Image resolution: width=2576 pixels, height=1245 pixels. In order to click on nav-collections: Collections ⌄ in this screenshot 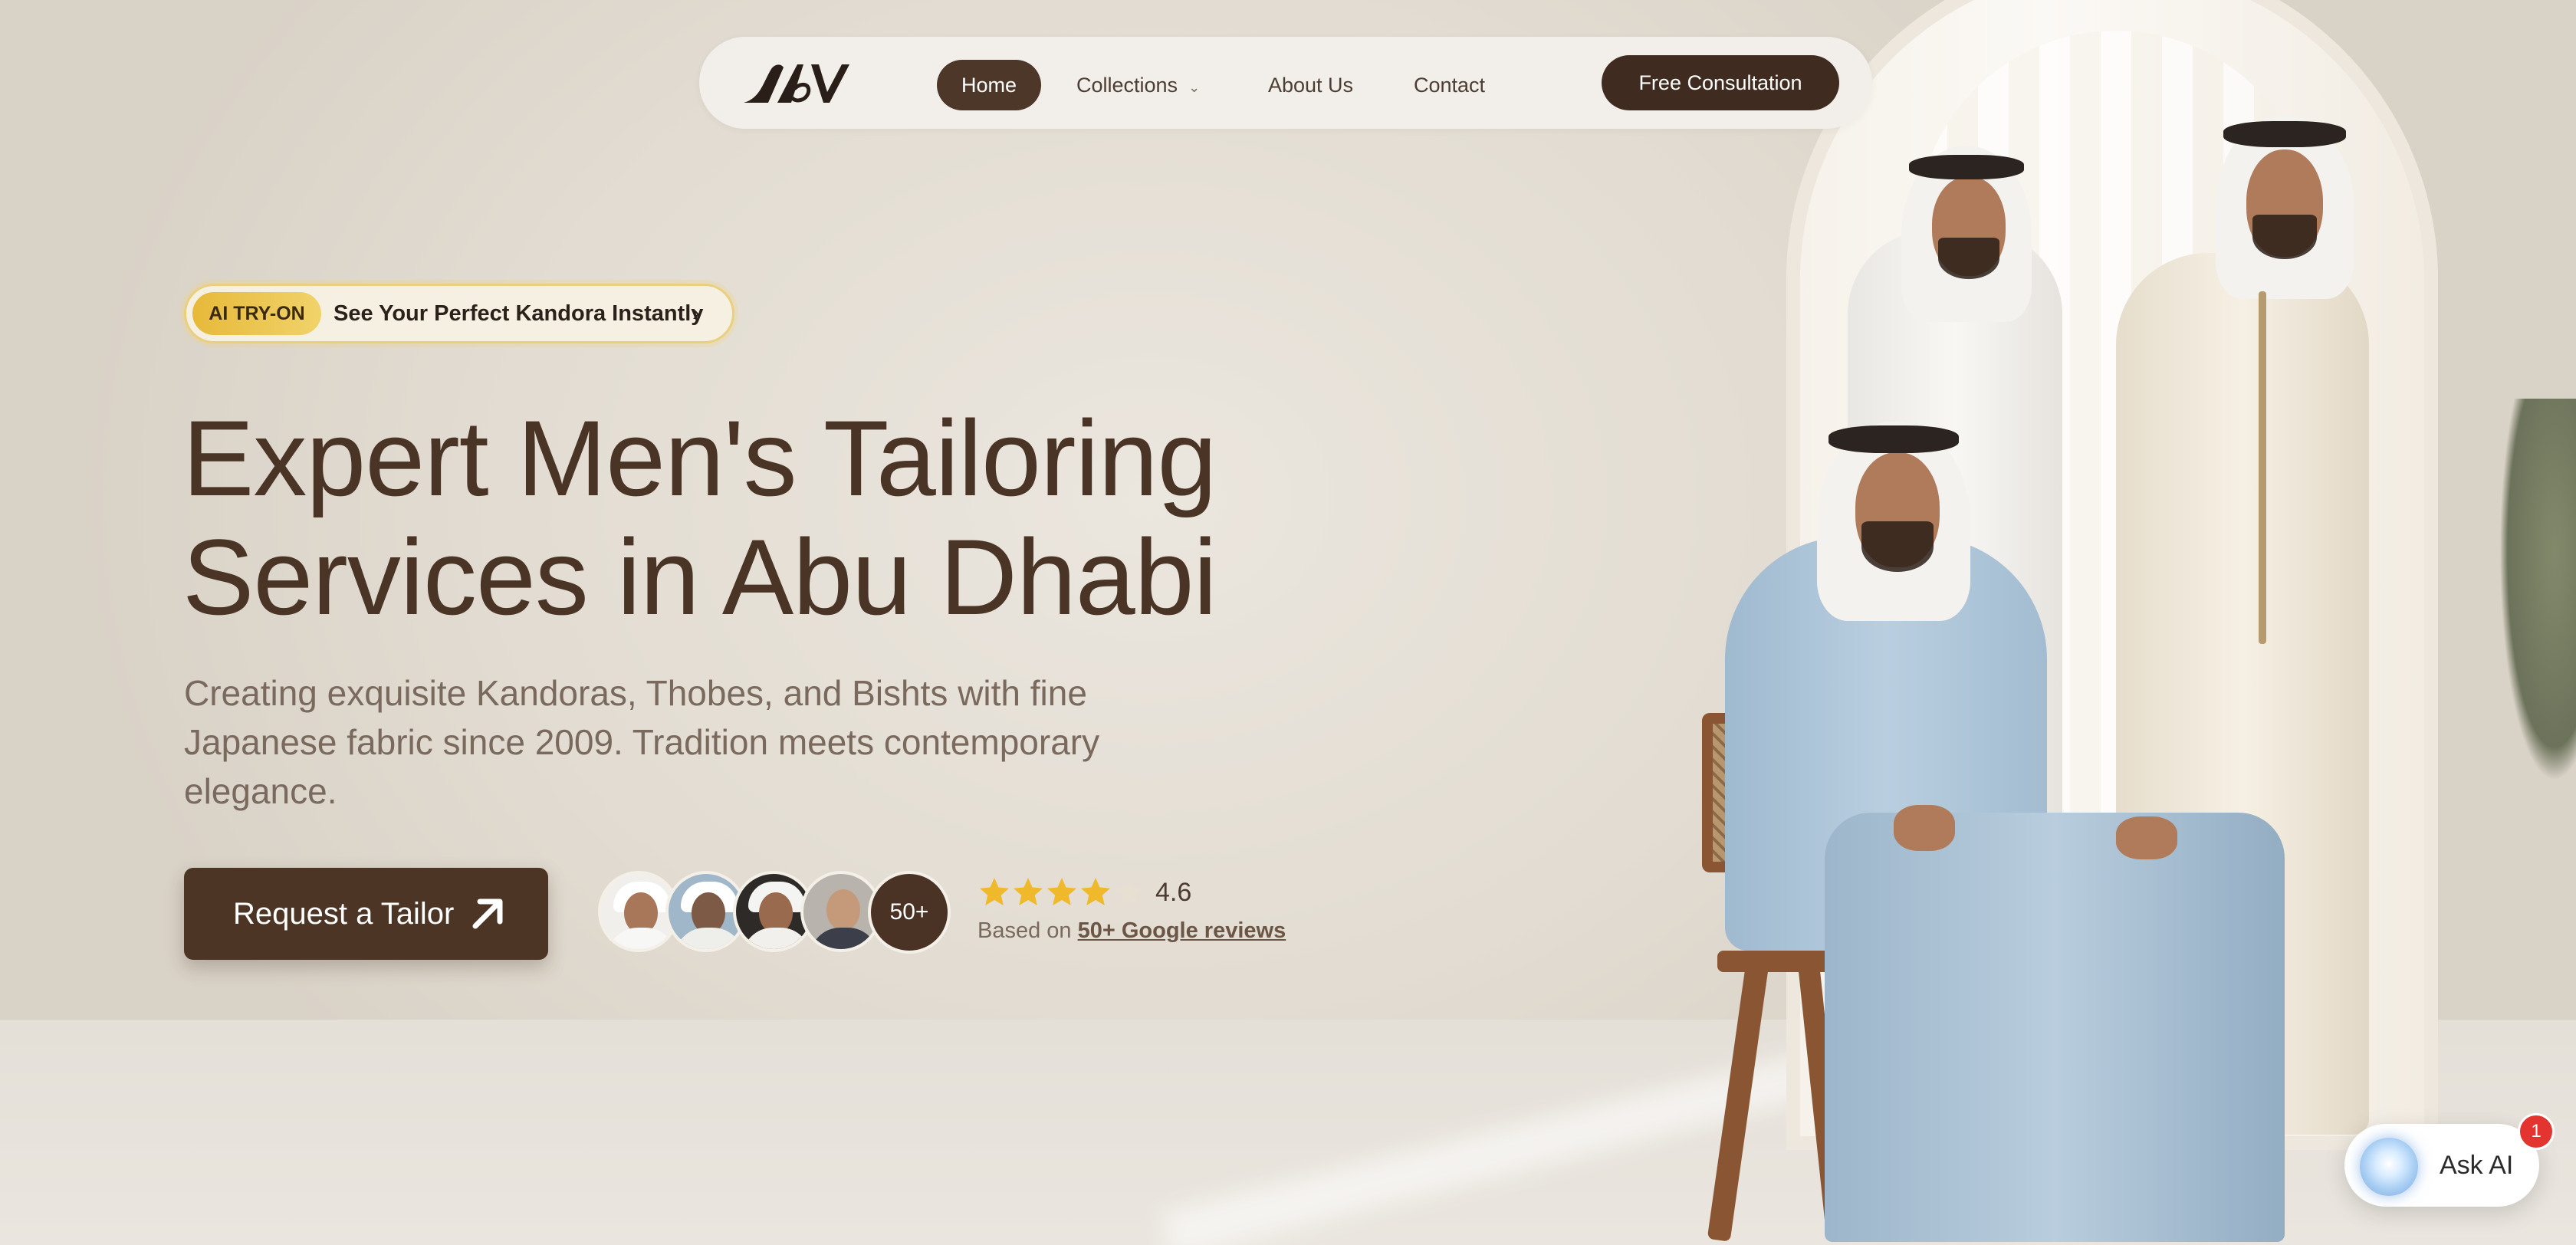, I will do `click(1138, 85)`.